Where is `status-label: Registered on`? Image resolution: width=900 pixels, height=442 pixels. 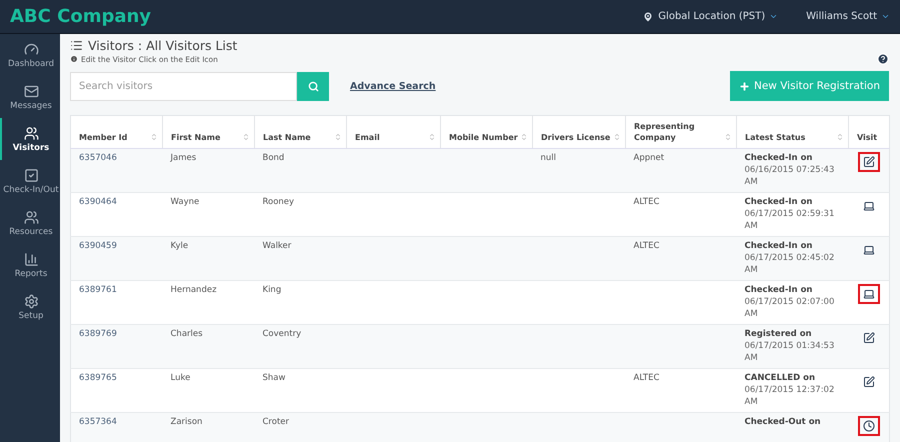 status-label: Registered on is located at coordinates (778, 334).